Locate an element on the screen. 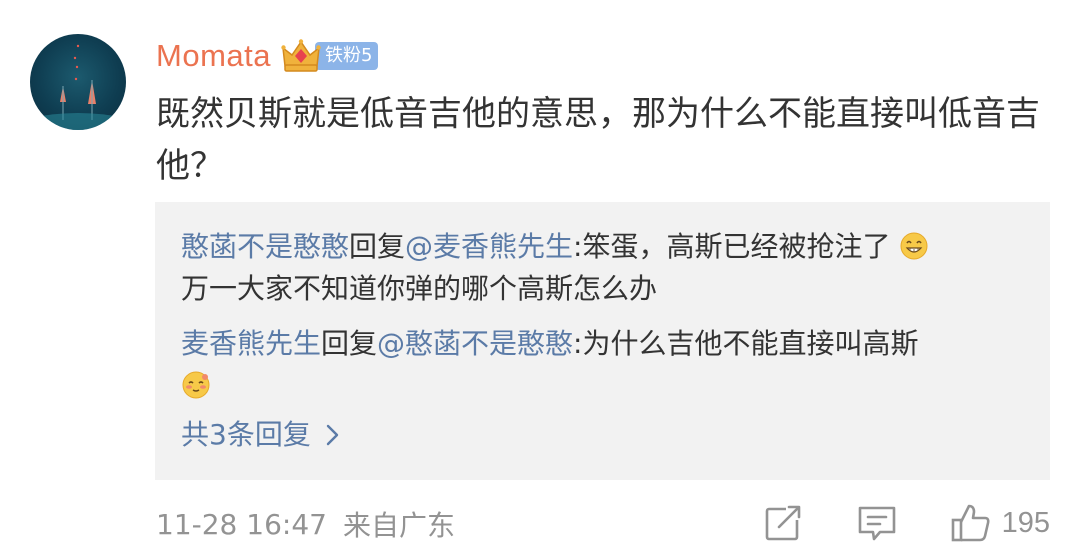 This screenshot has width=1080, height=550. avatar is located at coordinates (78, 82).